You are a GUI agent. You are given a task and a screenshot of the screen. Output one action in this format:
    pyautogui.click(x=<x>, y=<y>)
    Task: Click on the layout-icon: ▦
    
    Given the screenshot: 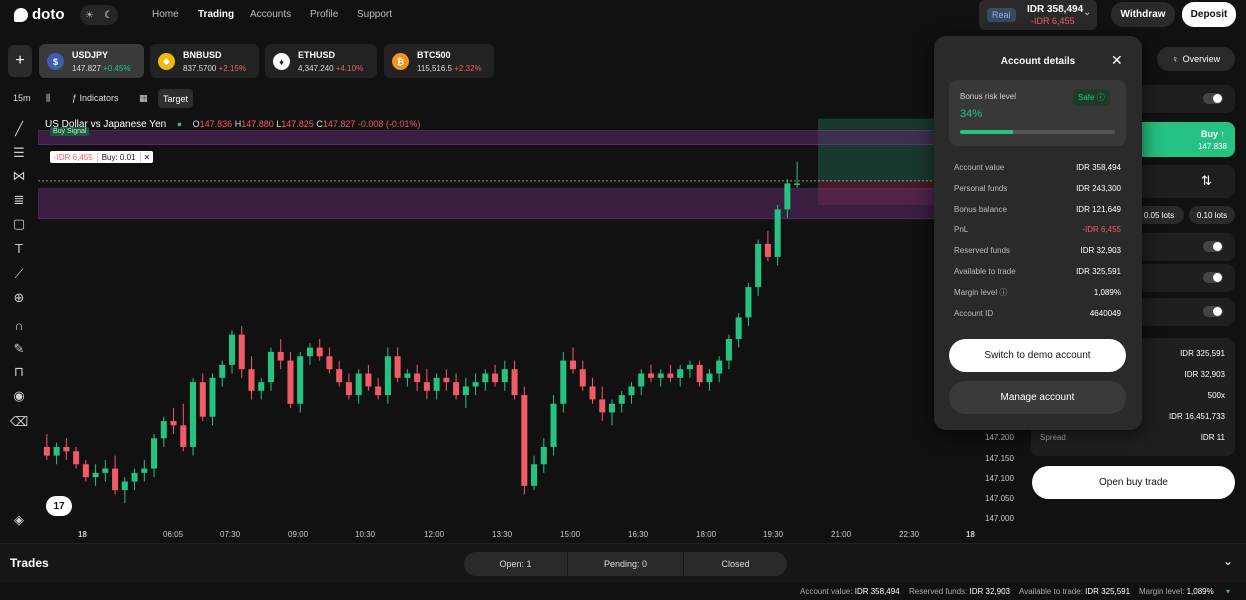 What is the action you would take?
    pyautogui.click(x=143, y=98)
    